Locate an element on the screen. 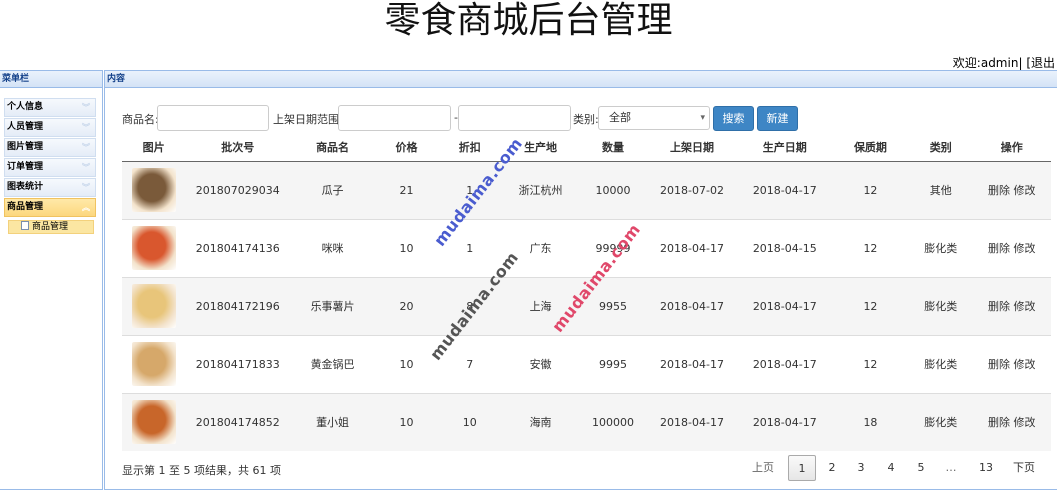  cell-product-name: 黄金锅巴 is located at coordinates (332, 363).